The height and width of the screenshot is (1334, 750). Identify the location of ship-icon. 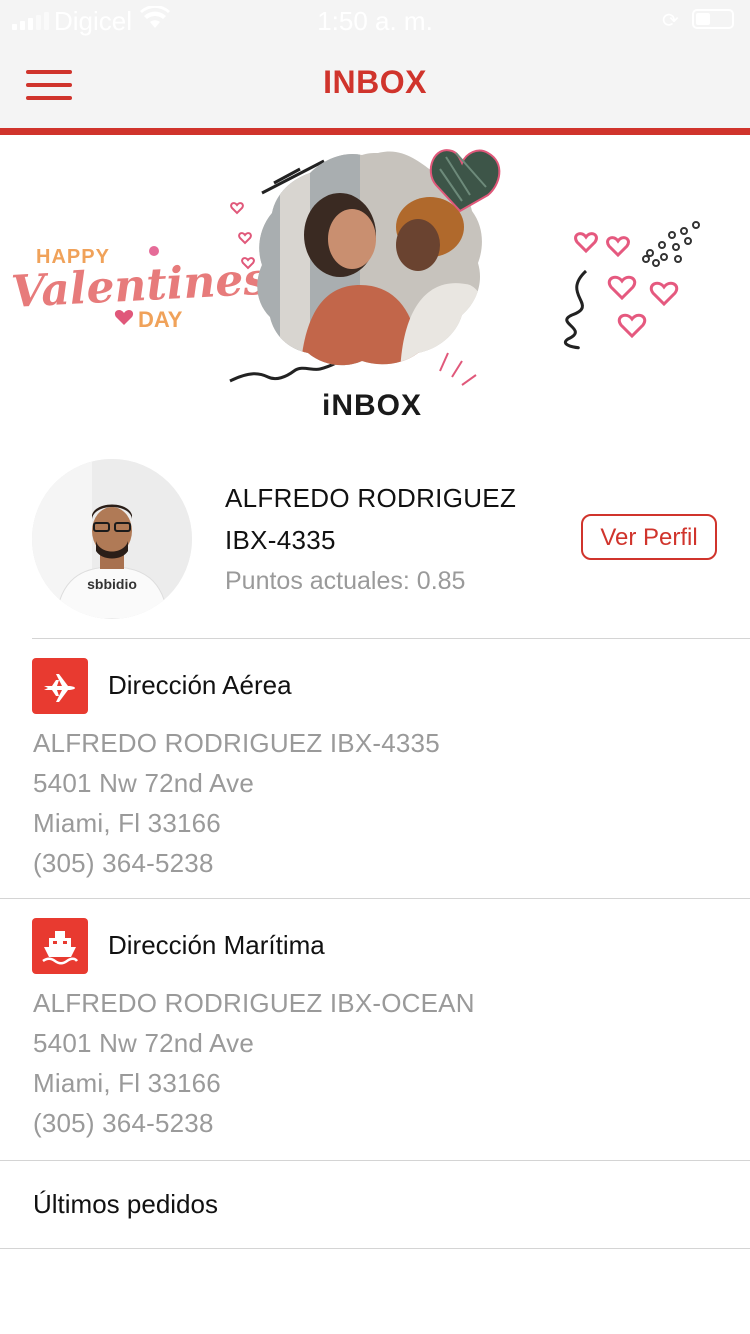
(60, 946).